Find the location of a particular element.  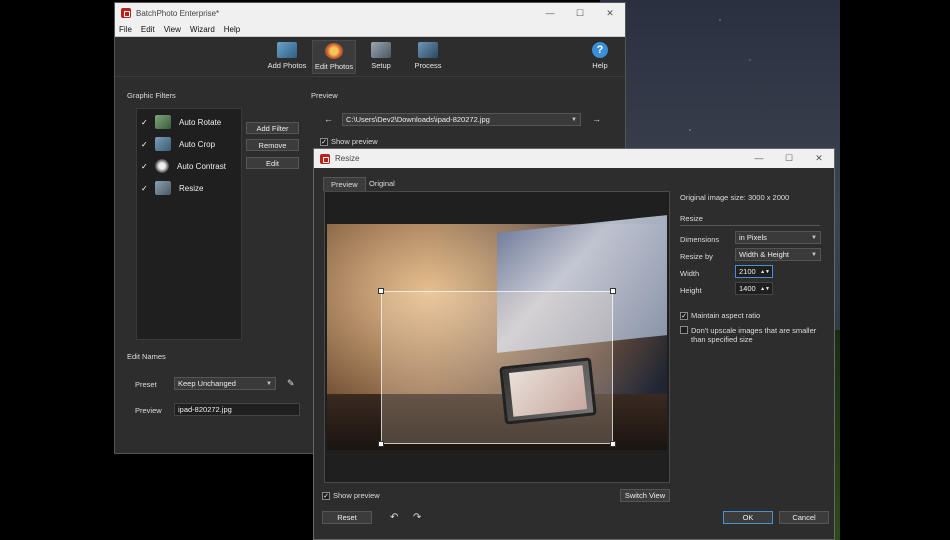

preset-value: Keep Unchanged is located at coordinates (207, 383).